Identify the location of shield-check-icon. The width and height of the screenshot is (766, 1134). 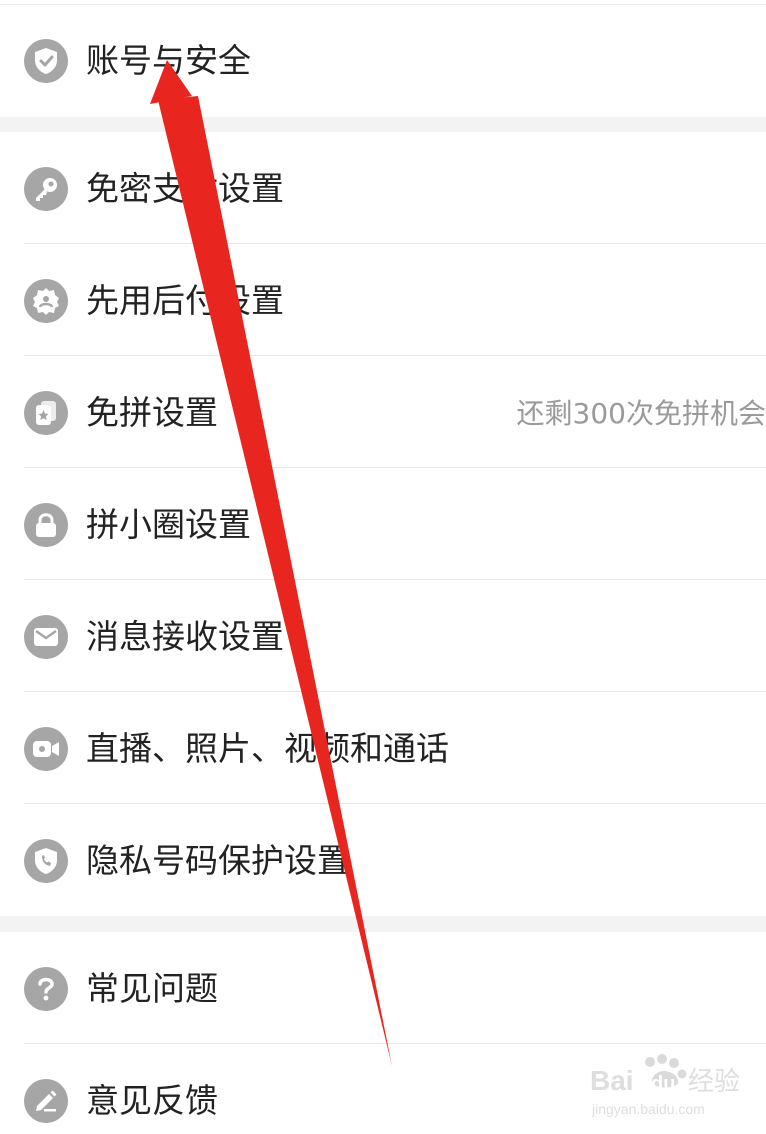
(46, 61).